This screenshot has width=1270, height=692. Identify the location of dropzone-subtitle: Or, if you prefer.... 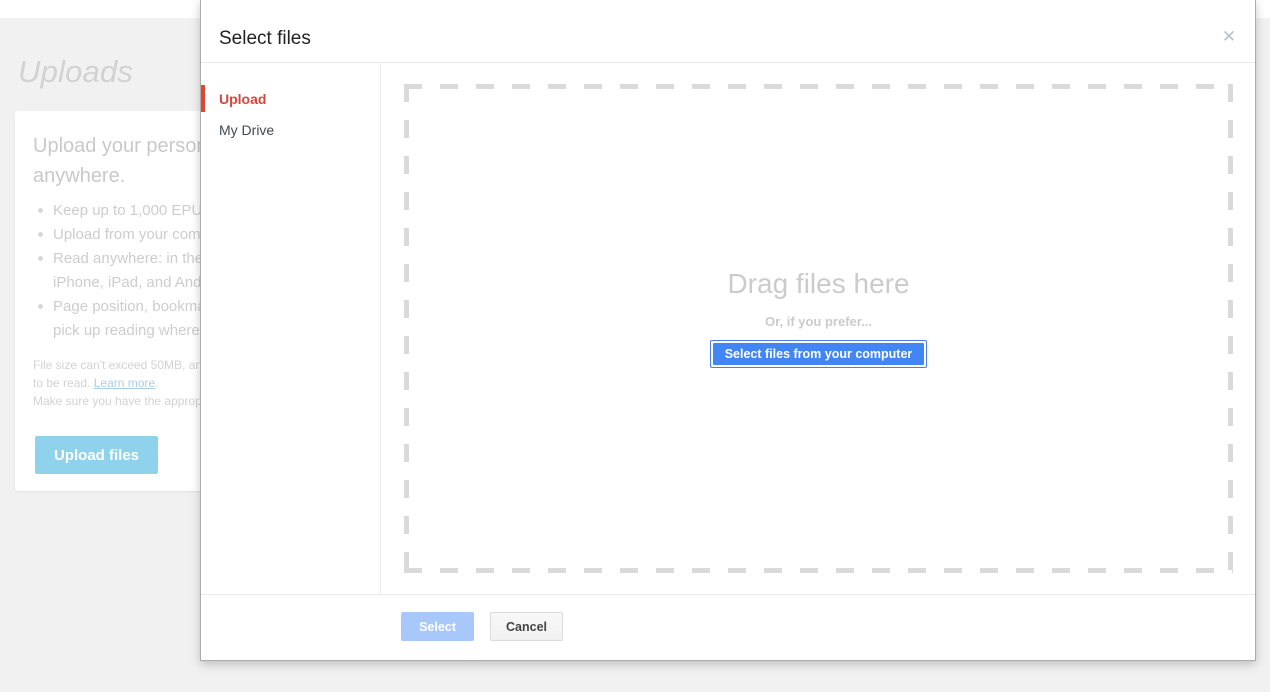
(818, 321).